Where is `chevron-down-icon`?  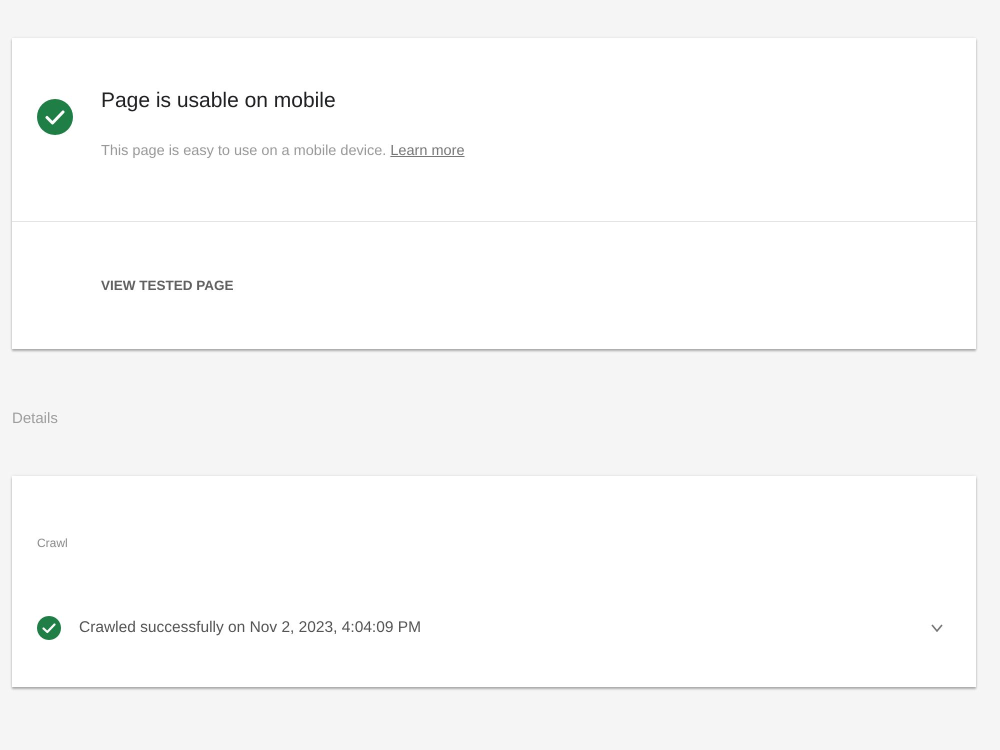
chevron-down-icon is located at coordinates (937, 628).